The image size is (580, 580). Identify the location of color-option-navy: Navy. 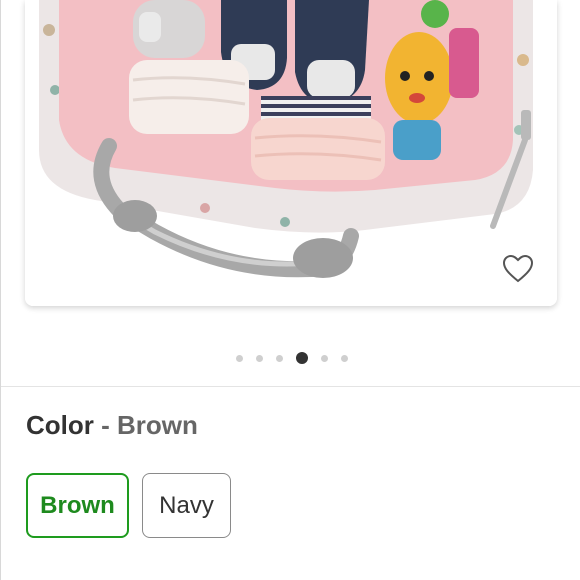
(186, 505).